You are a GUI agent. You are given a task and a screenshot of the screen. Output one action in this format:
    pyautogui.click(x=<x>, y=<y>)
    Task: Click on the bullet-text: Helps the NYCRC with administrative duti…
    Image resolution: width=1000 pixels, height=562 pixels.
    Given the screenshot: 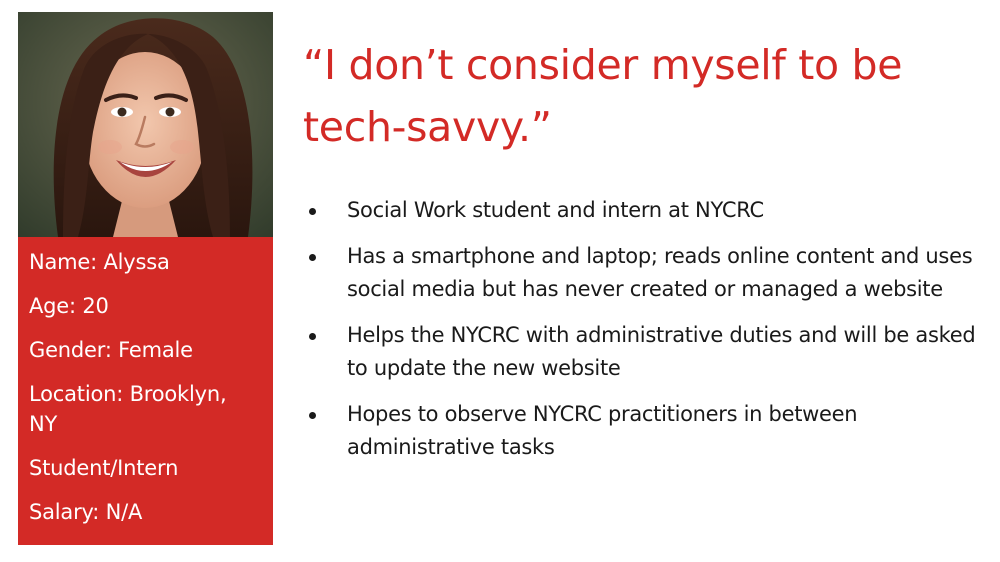 What is the action you would take?
    pyautogui.click(x=661, y=351)
    